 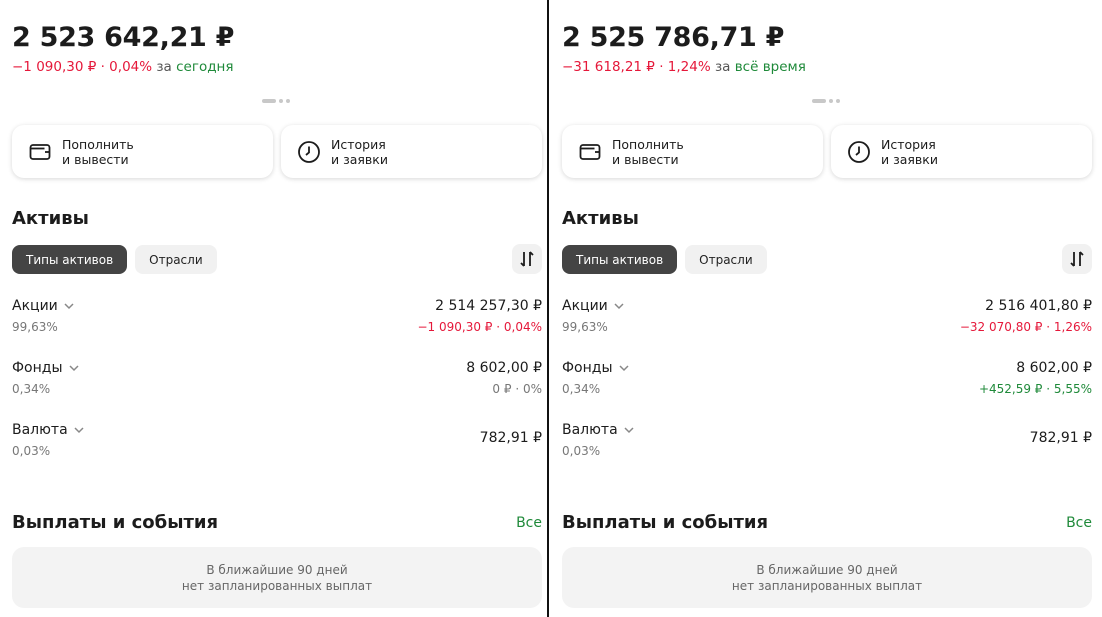 I want to click on portfolio-change-line: −31 618,21 ₽ · 1,24% за всё время, so click(x=684, y=67).